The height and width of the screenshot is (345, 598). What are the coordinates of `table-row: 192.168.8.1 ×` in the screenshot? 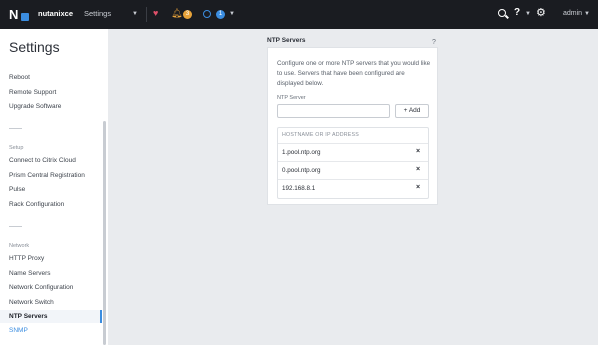 It's located at (353, 188).